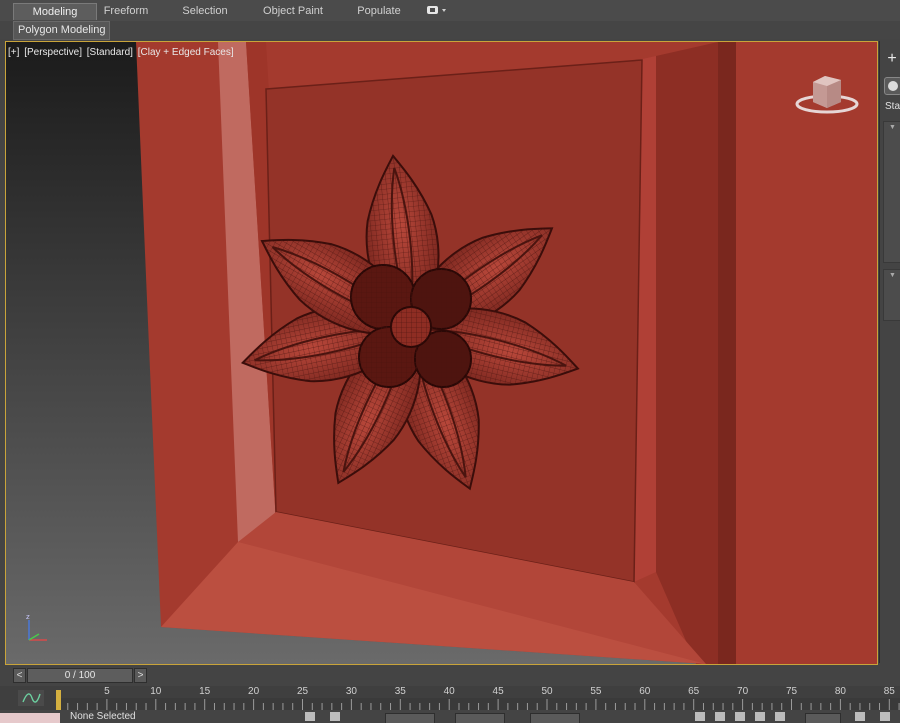 This screenshot has height=723, width=900. What do you see at coordinates (140, 675) in the screenshot?
I see `time-slider-next-button: >` at bounding box center [140, 675].